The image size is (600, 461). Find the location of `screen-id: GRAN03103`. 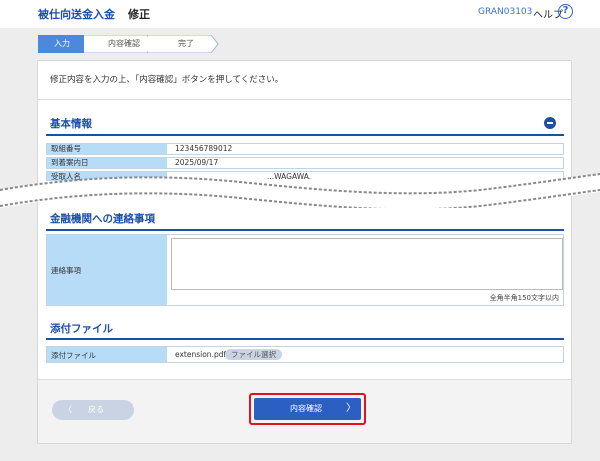

screen-id: GRAN03103 is located at coordinates (505, 12).